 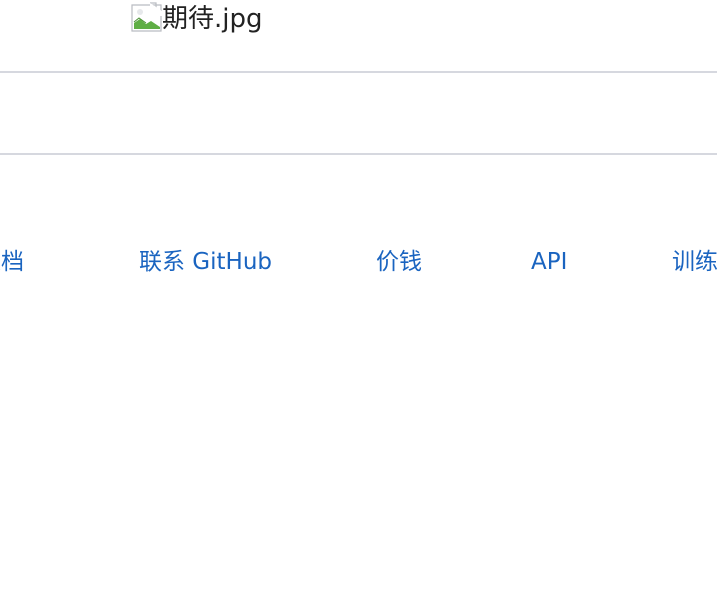 I want to click on broken-image-icon, so click(x=147, y=17).